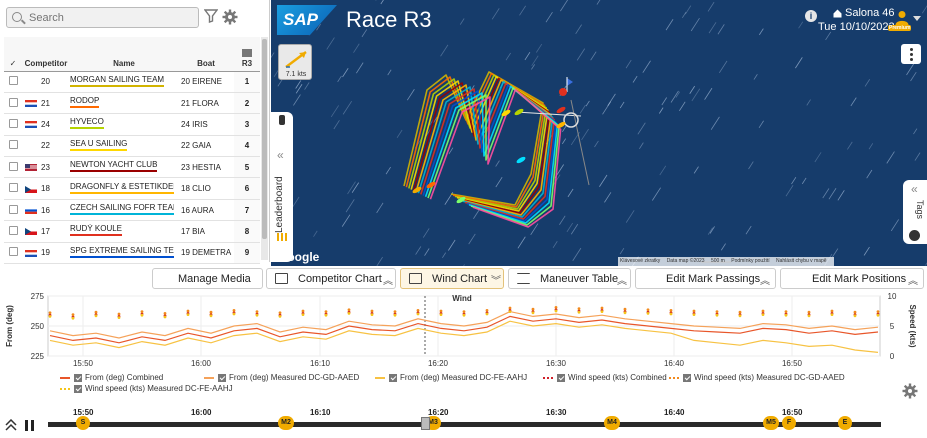 This screenshot has height=438, width=927. What do you see at coordinates (917, 18) in the screenshot?
I see `user-menu-chevron-icon` at bounding box center [917, 18].